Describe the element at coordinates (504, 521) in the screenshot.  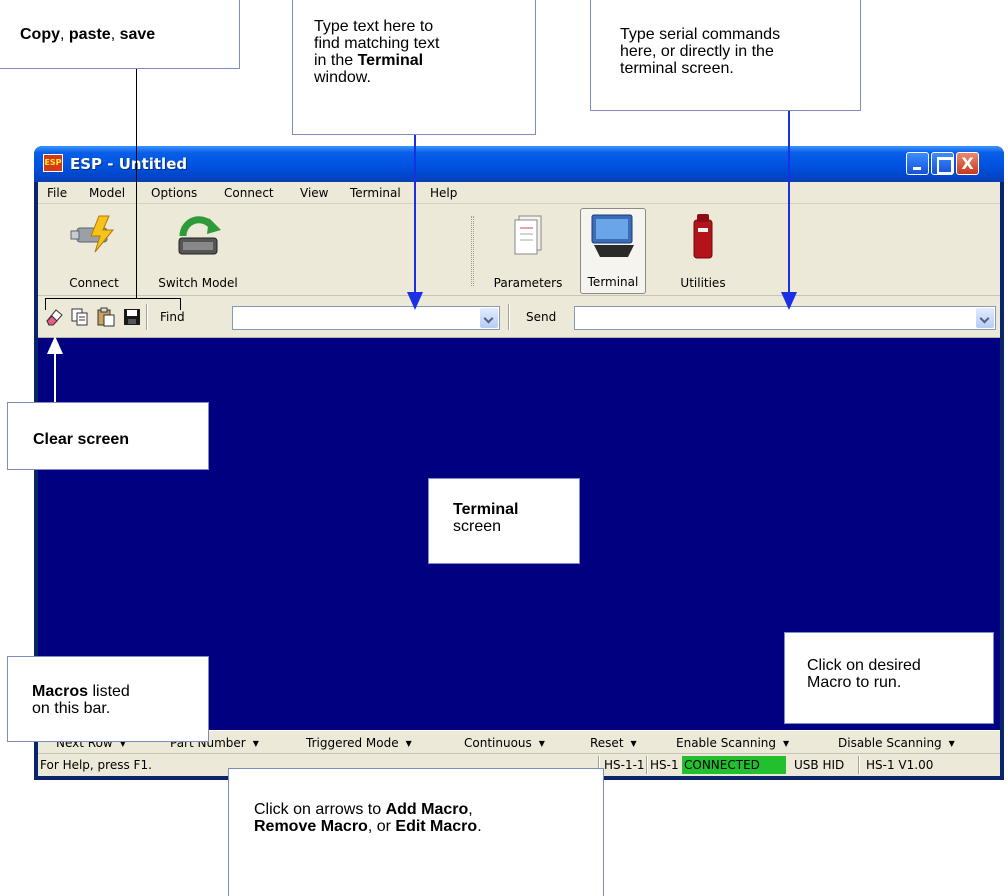
I see `callout-terminal-screen: Terminal screen` at that location.